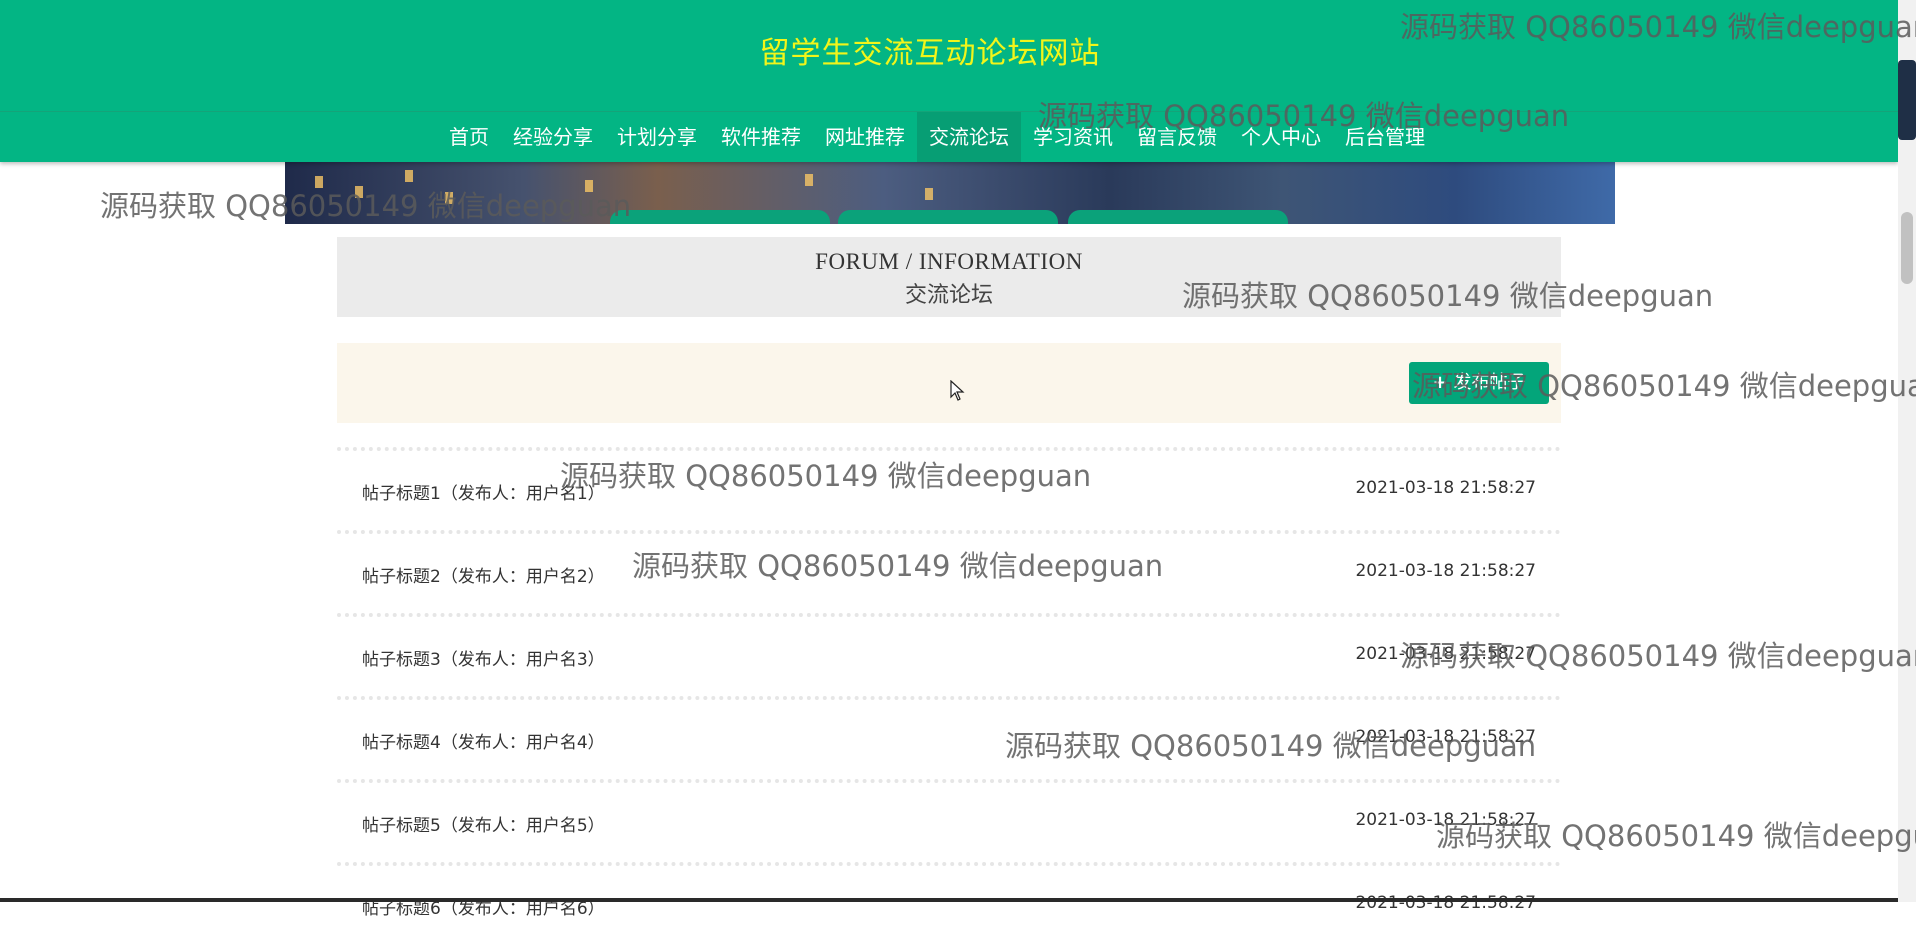 The width and height of the screenshot is (1916, 945). Describe the element at coordinates (949, 277) in the screenshot. I see `section-header: FORUM / INFORMATION 交流论坛` at that location.